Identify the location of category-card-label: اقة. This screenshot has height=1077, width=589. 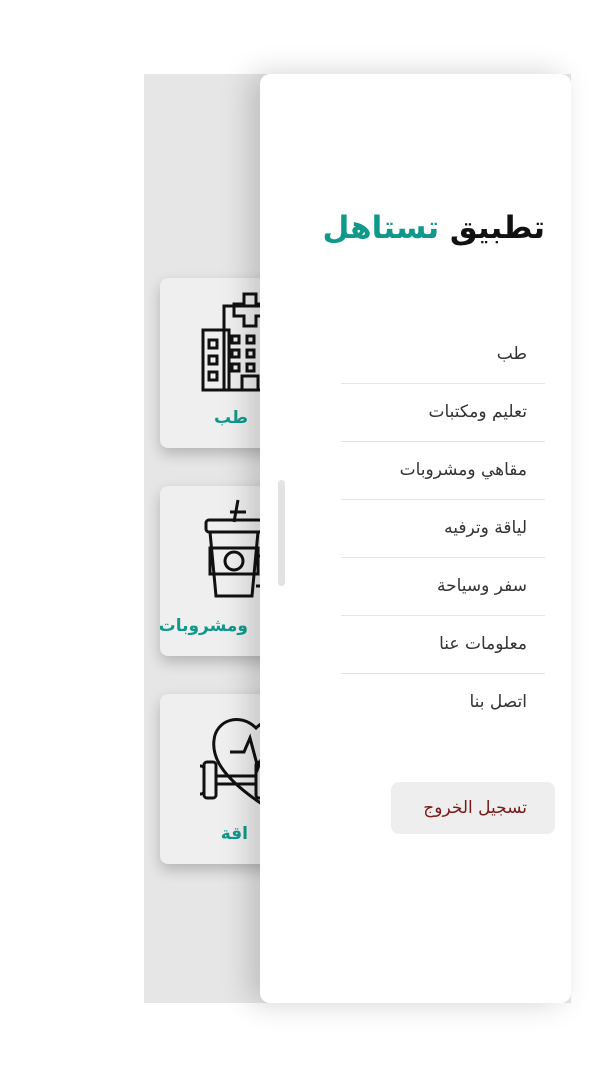
(234, 834).